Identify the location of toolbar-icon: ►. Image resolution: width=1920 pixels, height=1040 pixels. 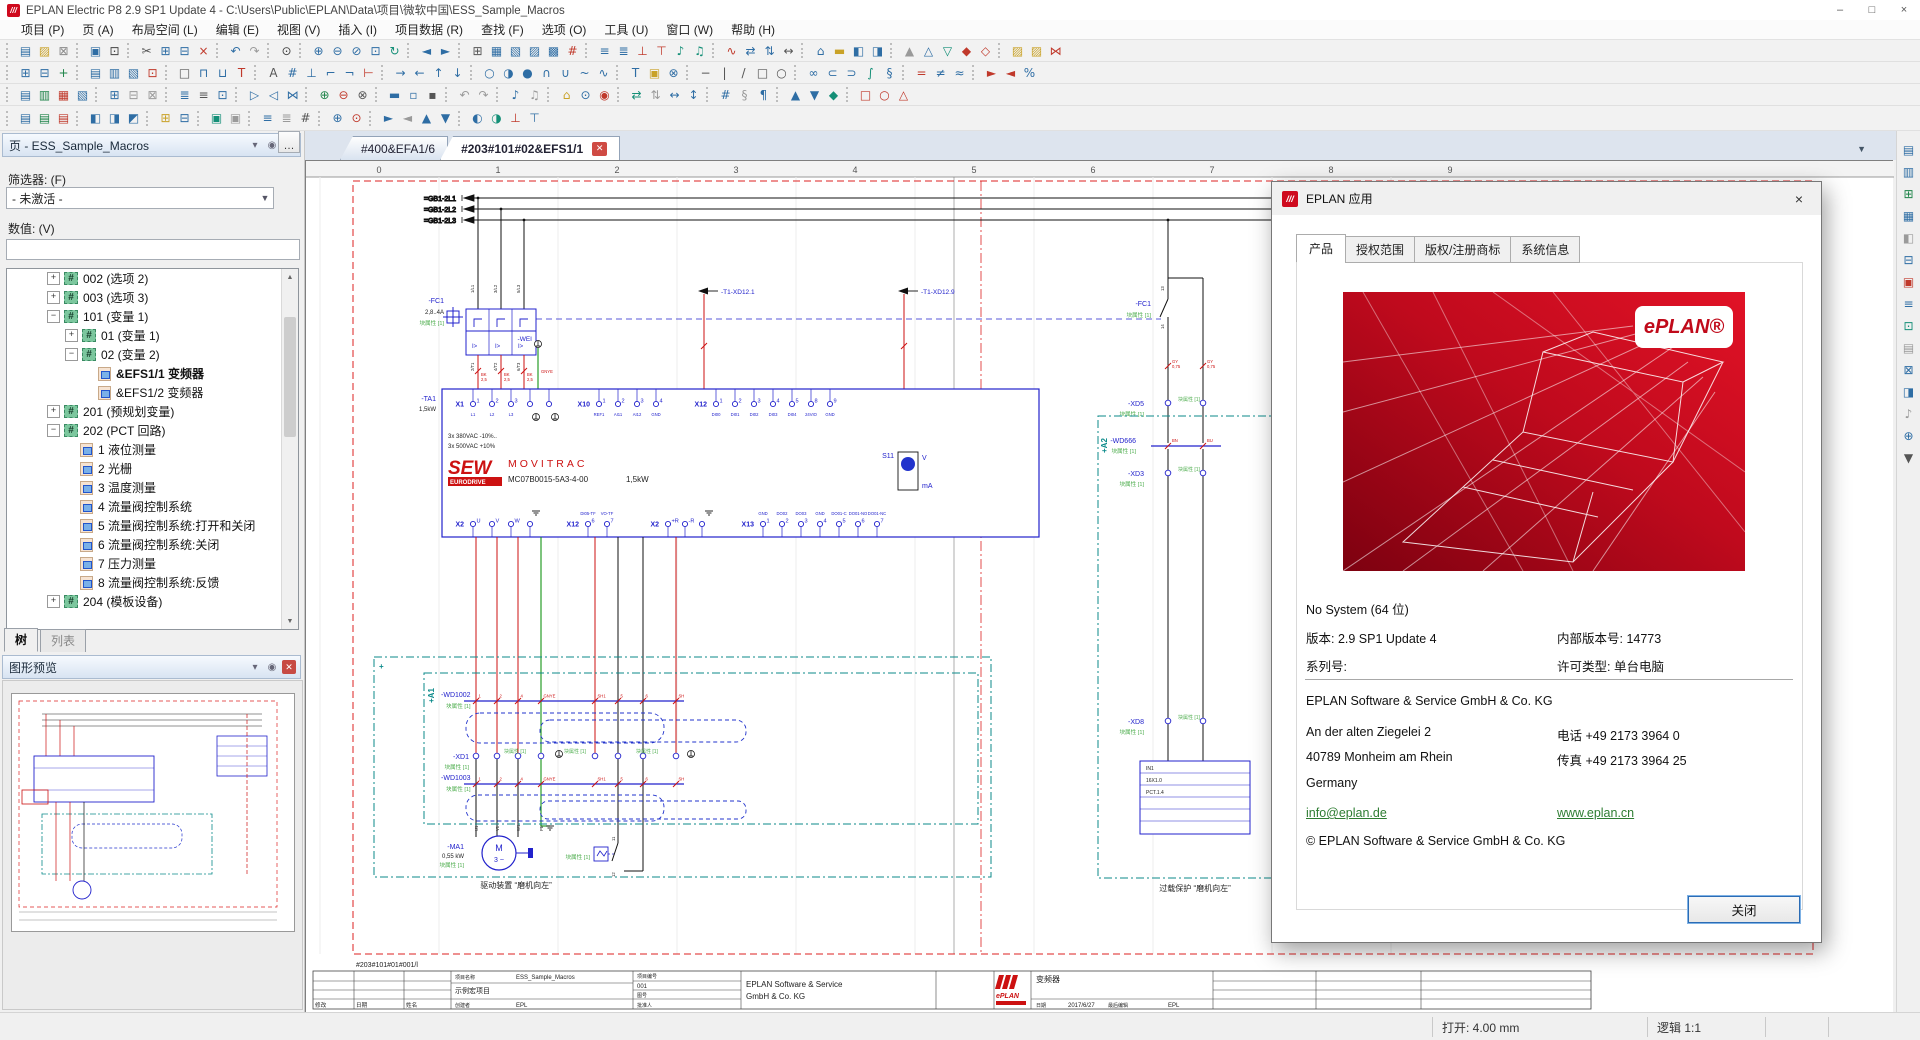
(991, 72).